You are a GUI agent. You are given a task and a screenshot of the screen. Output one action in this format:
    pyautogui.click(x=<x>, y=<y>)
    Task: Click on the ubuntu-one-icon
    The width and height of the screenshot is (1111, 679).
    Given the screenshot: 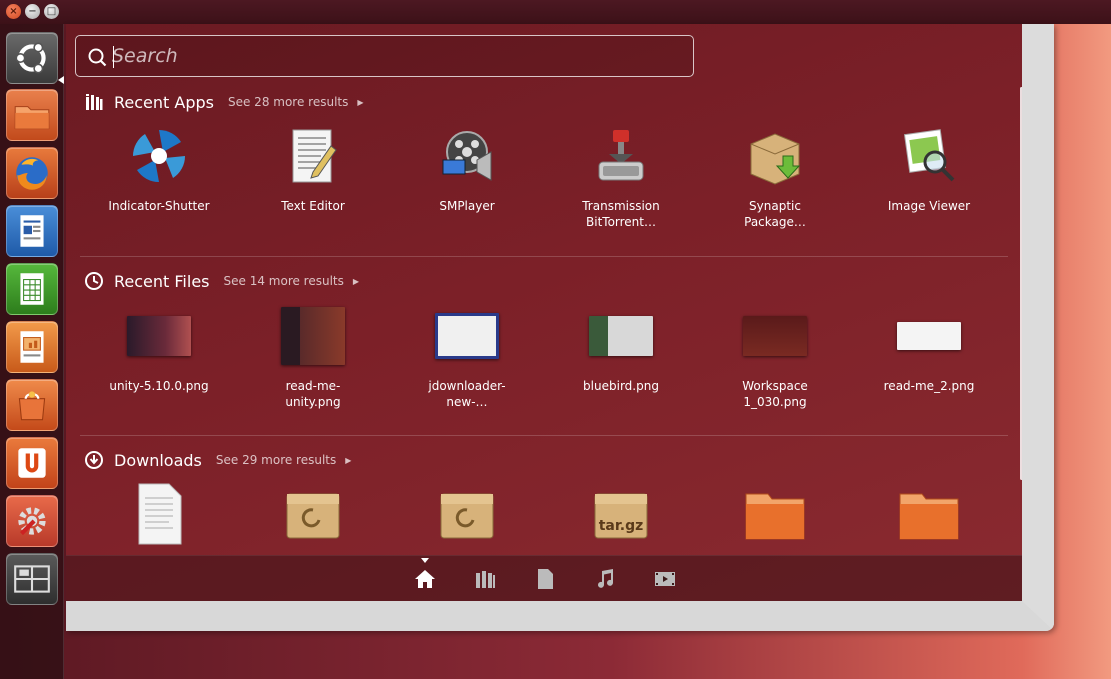 What is the action you would take?
    pyautogui.click(x=32, y=463)
    